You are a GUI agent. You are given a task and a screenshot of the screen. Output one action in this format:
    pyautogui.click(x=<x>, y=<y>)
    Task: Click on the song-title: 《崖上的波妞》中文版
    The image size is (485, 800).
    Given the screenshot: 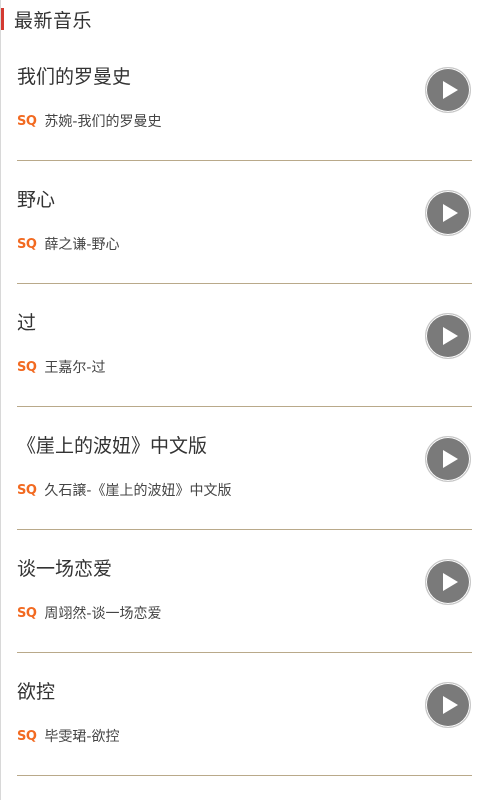 What is the action you would take?
    pyautogui.click(x=112, y=446)
    